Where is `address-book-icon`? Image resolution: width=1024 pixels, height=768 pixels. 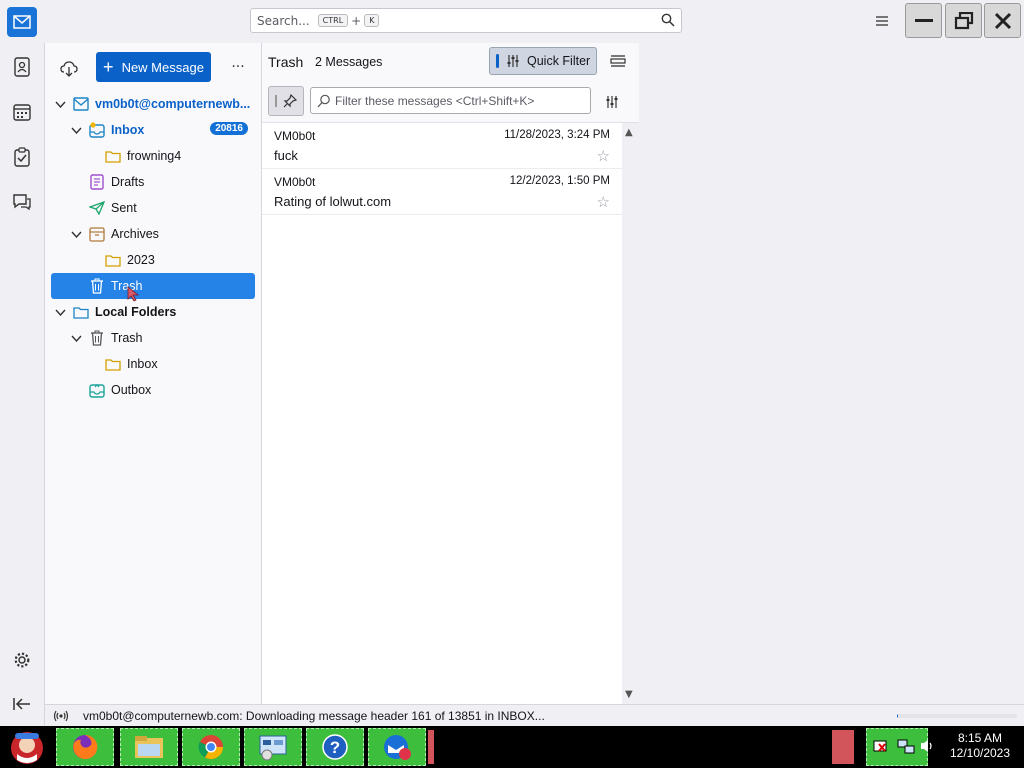
address-book-icon is located at coordinates (22, 67).